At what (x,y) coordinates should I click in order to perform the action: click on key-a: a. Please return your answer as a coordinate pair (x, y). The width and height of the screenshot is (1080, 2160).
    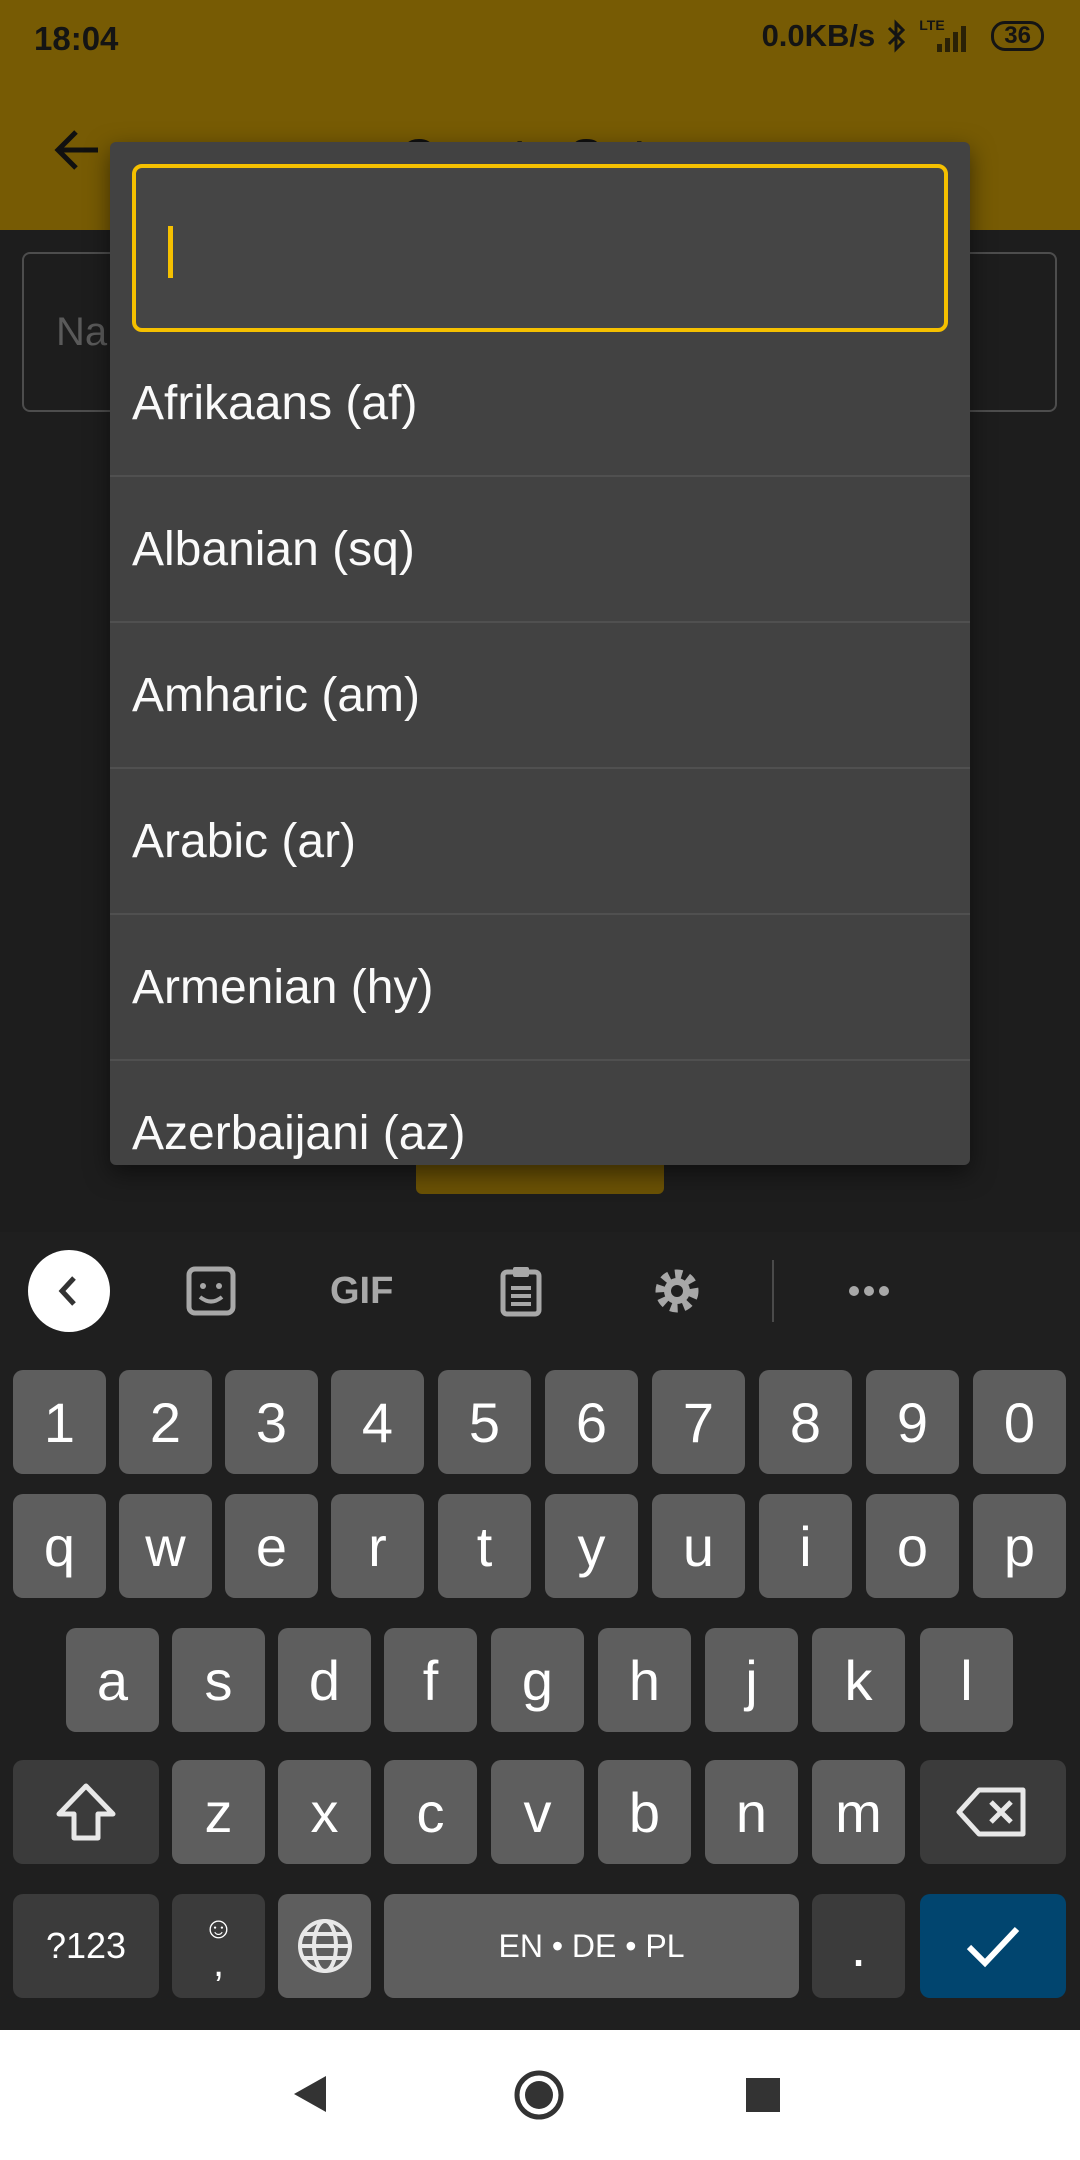
    Looking at the image, I should click on (112, 1680).